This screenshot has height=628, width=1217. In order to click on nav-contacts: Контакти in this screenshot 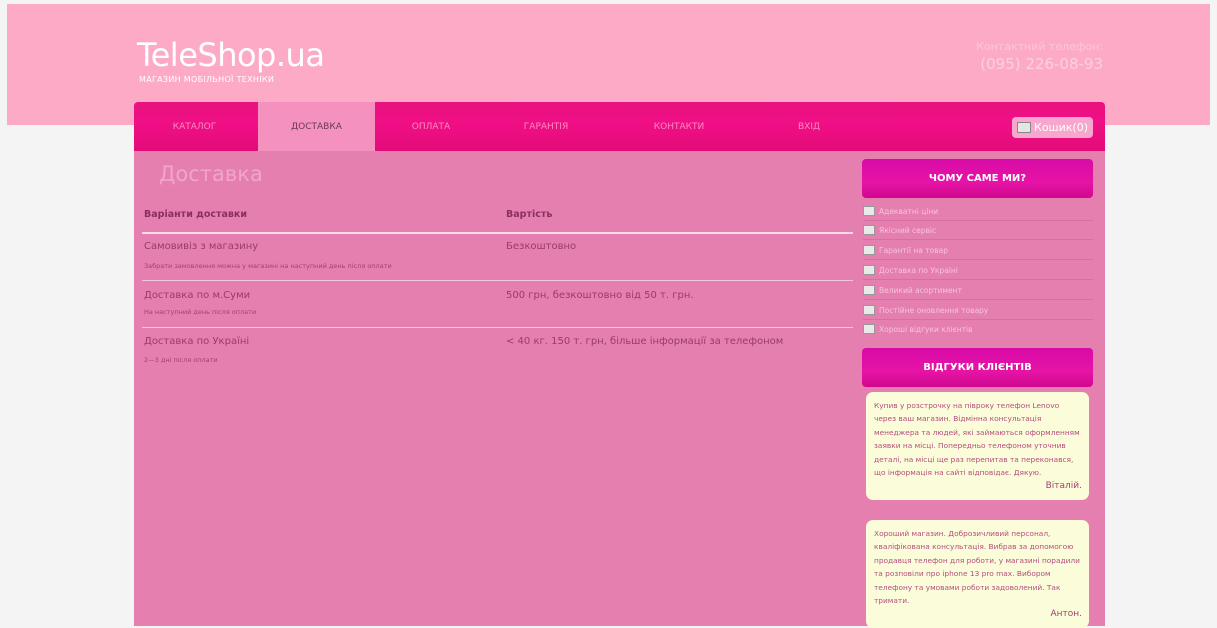, I will do `click(679, 126)`.